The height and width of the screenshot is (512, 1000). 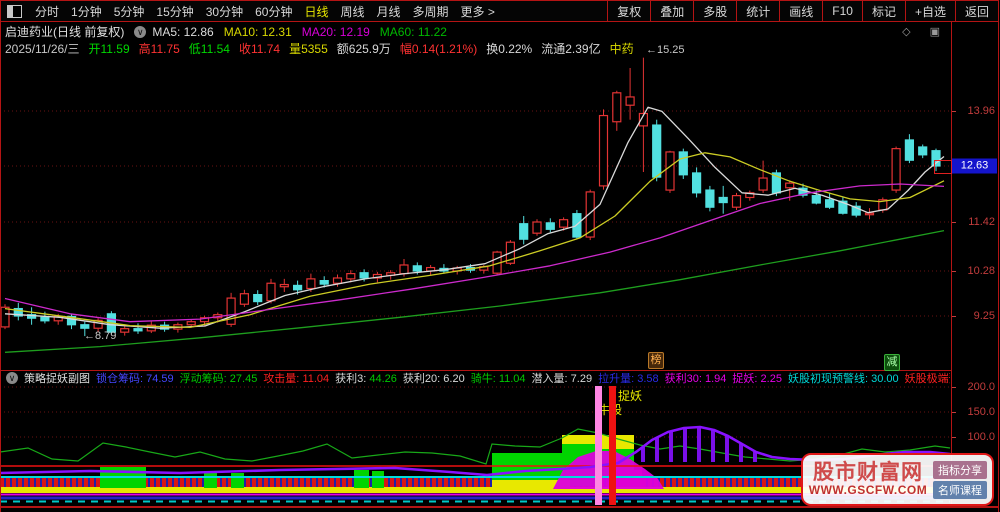 I want to click on period-item-6: 日线, so click(x=316, y=11).